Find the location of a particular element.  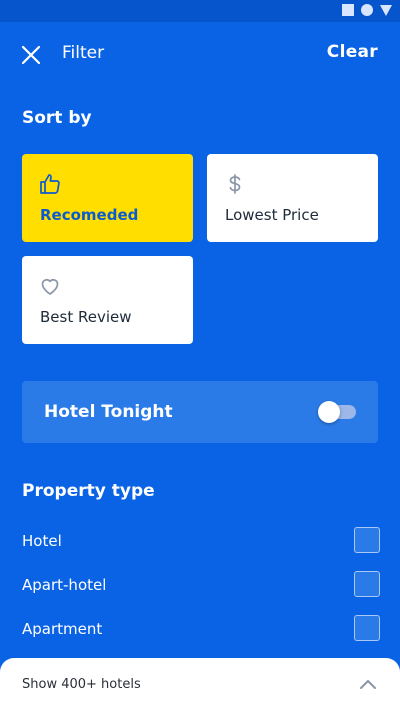

triangle-icon is located at coordinates (386, 10).